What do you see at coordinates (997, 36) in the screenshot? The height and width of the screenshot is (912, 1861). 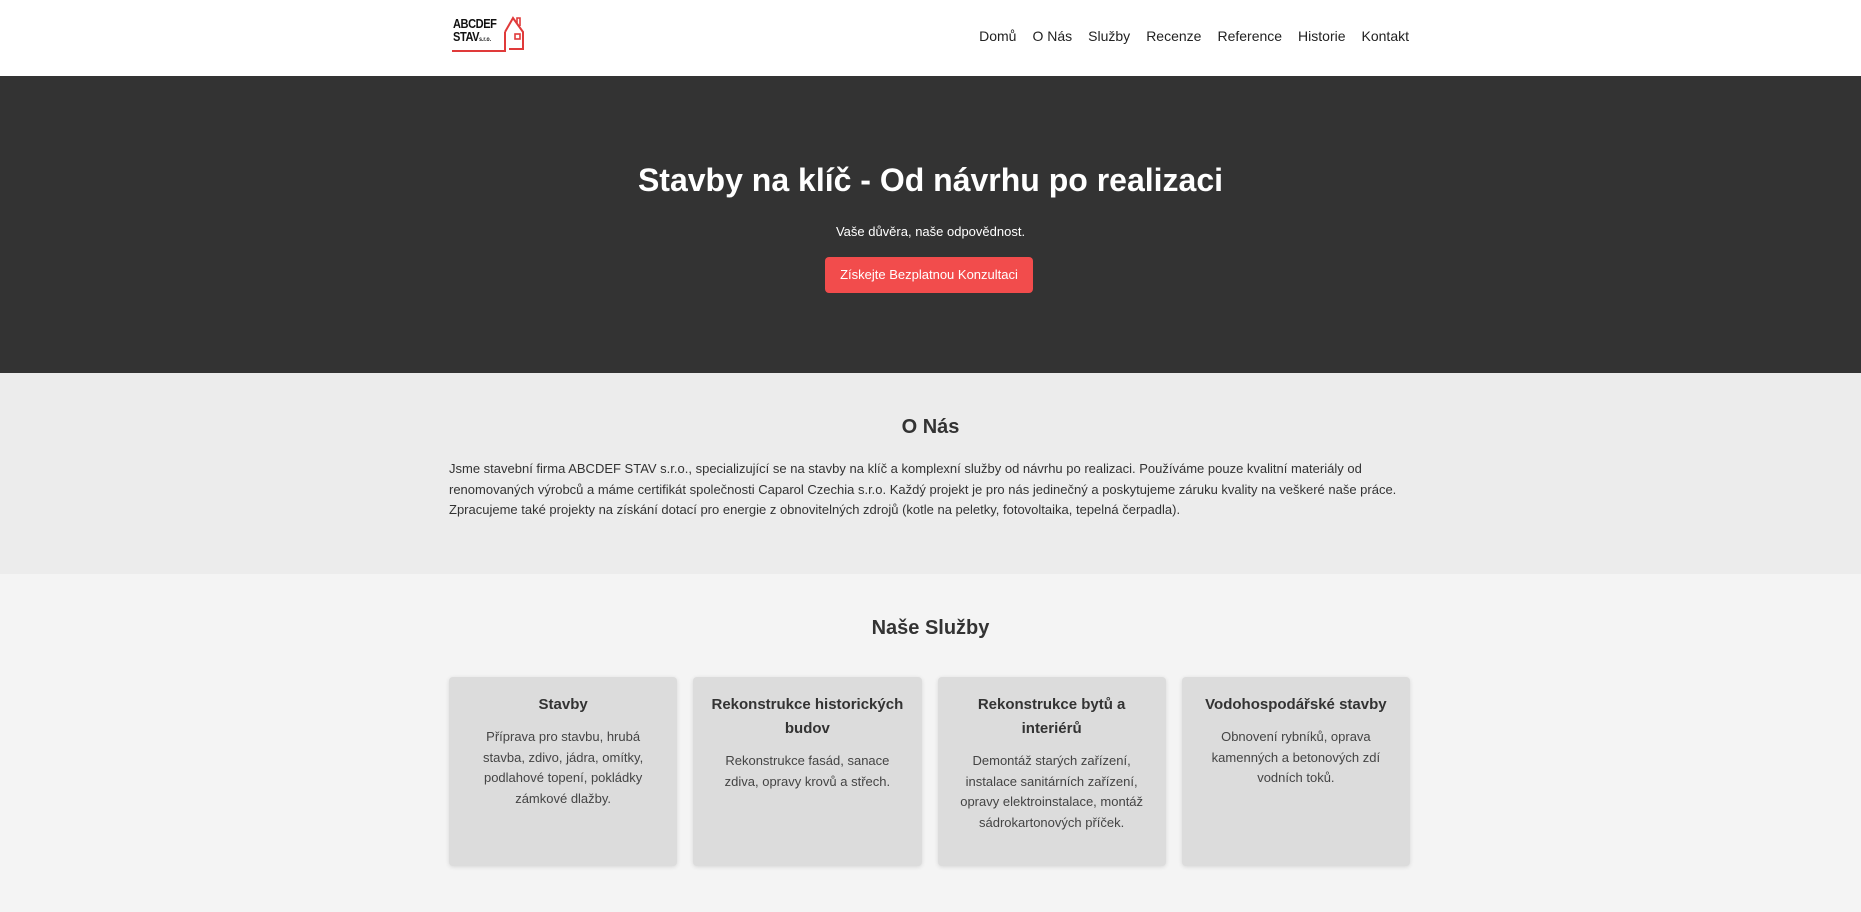 I see `nav-link-domu: Domů` at bounding box center [997, 36].